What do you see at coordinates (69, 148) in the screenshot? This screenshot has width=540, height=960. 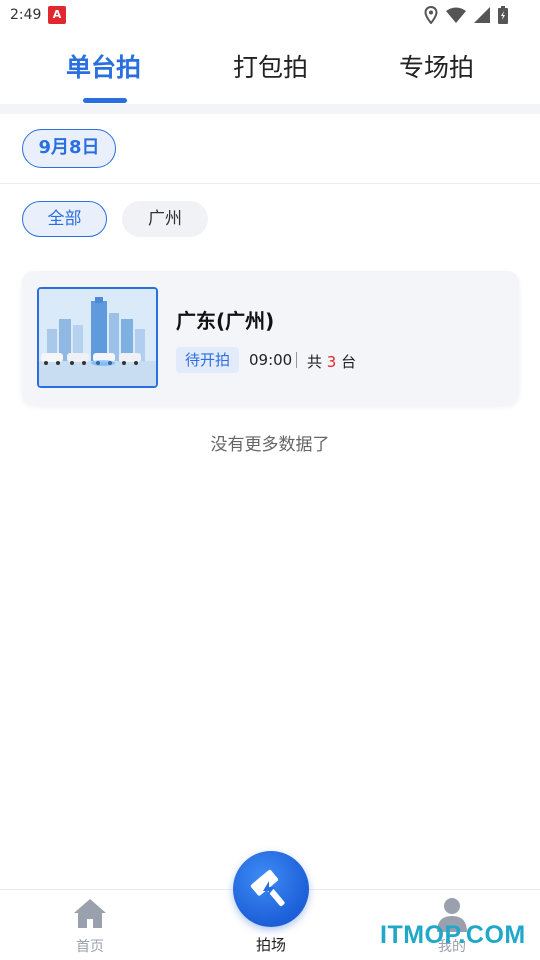 I see `date-chip: 9月8日` at bounding box center [69, 148].